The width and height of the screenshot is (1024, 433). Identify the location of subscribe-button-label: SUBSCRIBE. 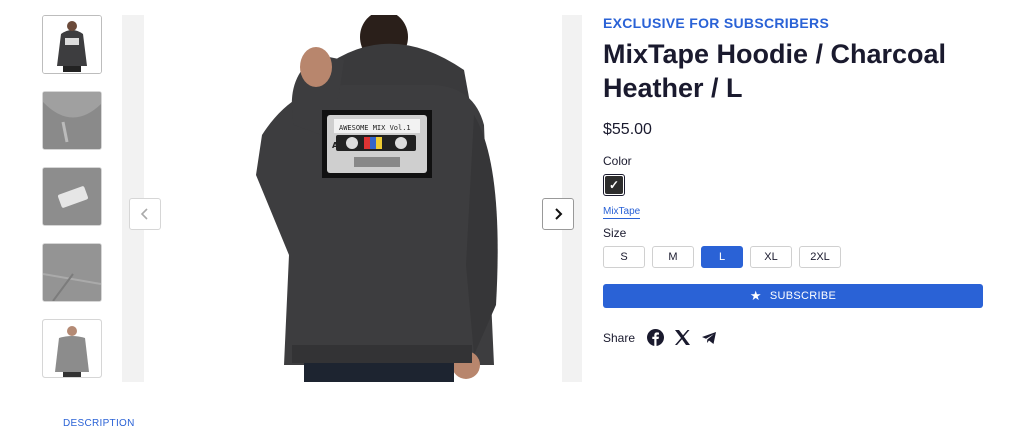
(803, 296).